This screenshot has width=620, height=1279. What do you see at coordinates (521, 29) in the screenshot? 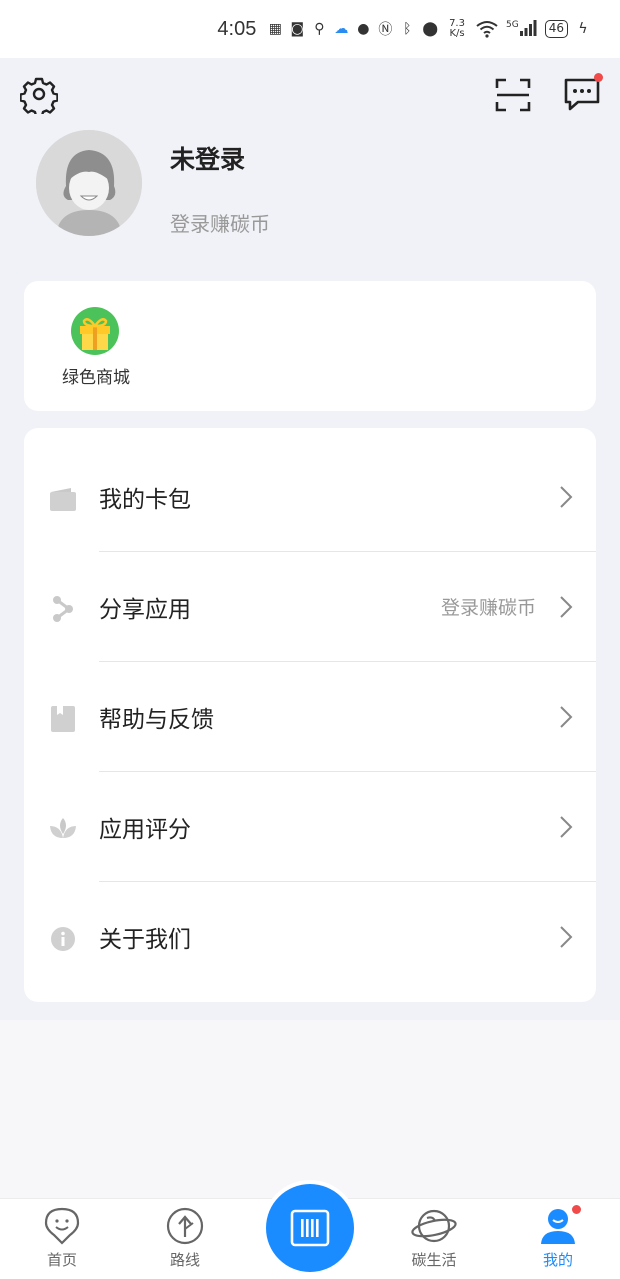
I see `signal-icon: 5G` at bounding box center [521, 29].